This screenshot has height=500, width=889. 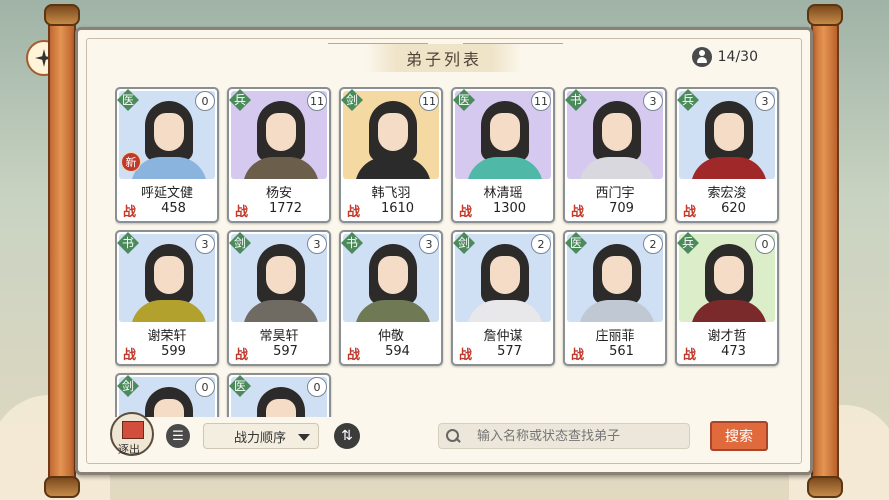 What do you see at coordinates (391, 298) in the screenshot?
I see `disciple-card: 书 3 仲敬战 594` at bounding box center [391, 298].